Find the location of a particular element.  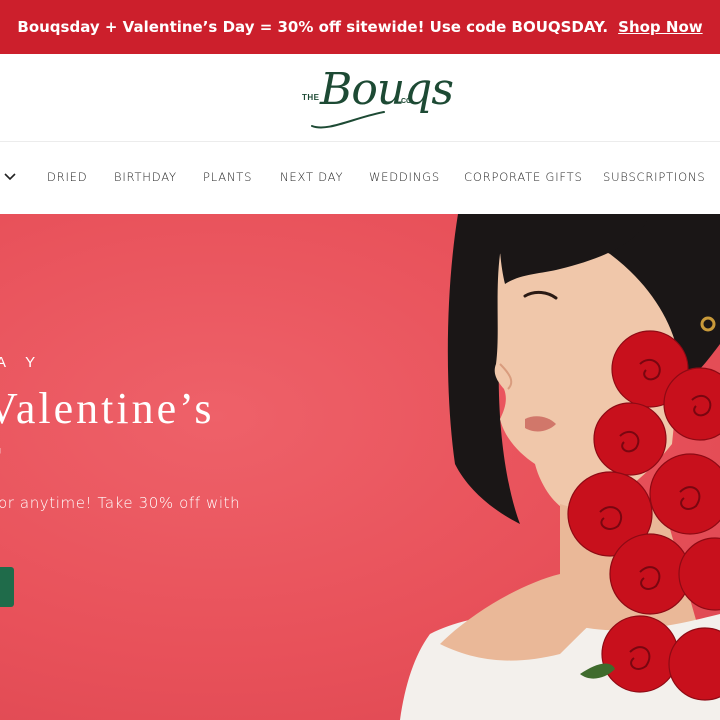

hero-eyebrow: A Y is located at coordinates (22, 362).